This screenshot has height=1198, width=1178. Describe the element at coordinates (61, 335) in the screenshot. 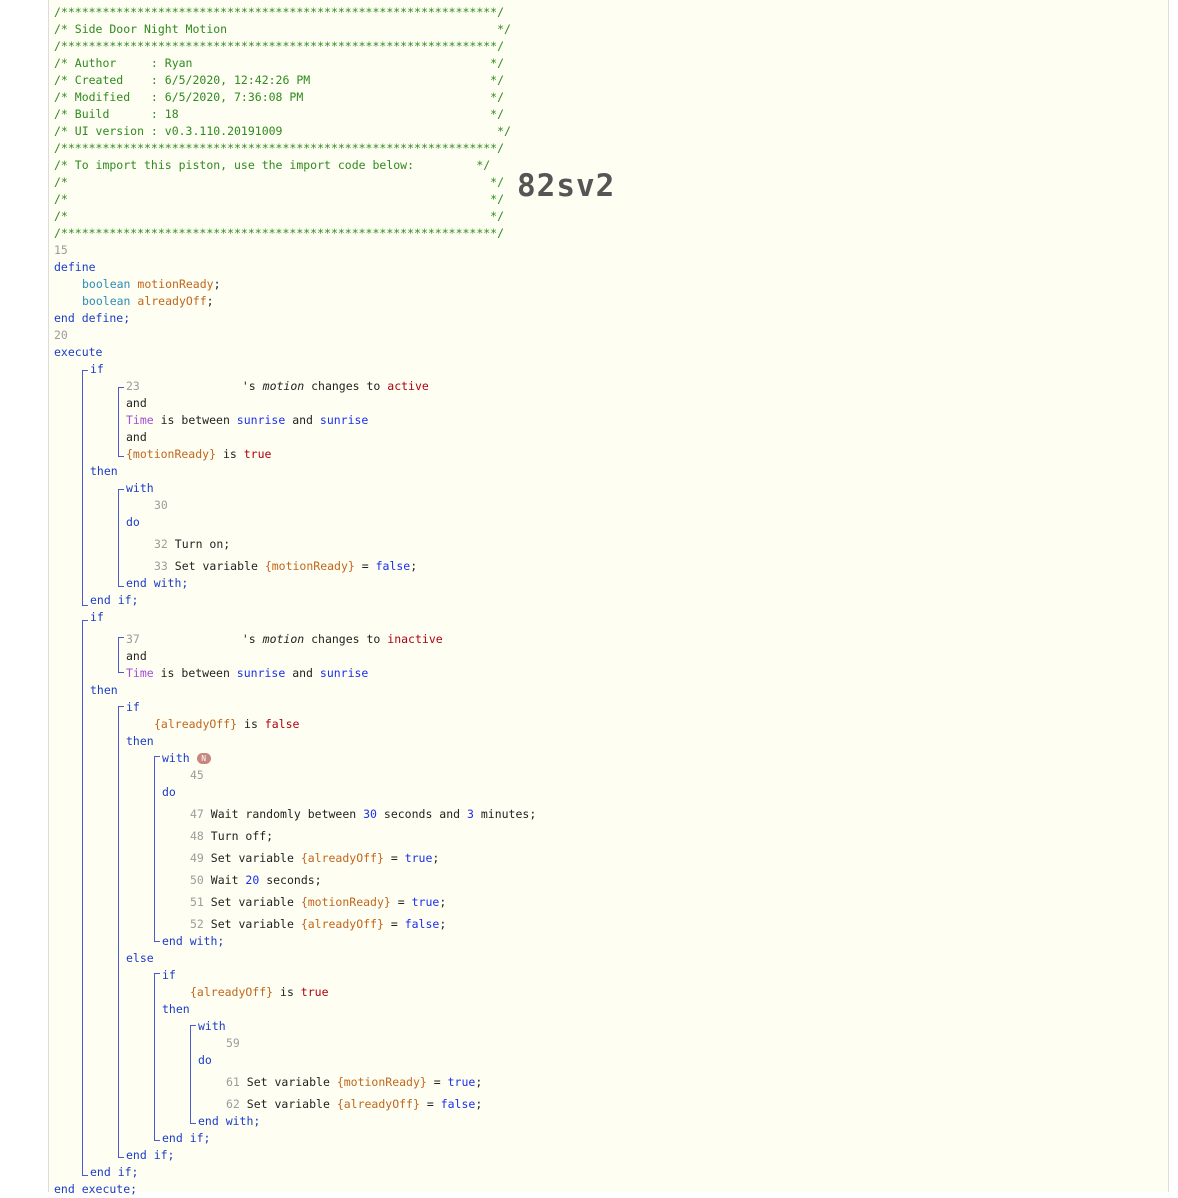

I see `line-number: 20` at that location.